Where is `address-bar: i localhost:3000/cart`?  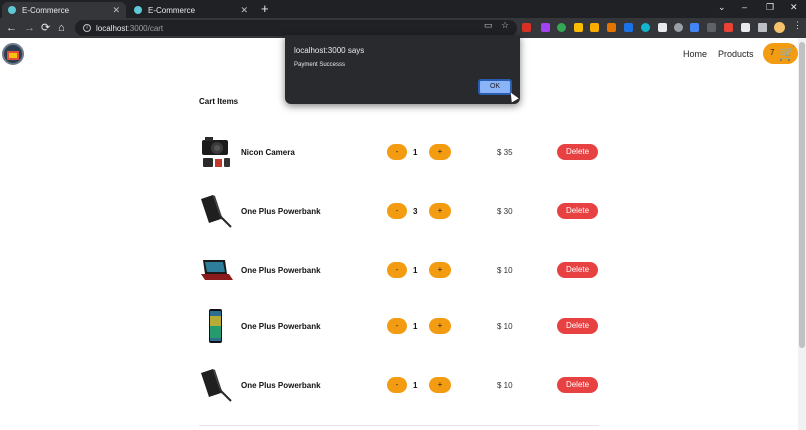 address-bar: i localhost:3000/cart is located at coordinates (296, 28).